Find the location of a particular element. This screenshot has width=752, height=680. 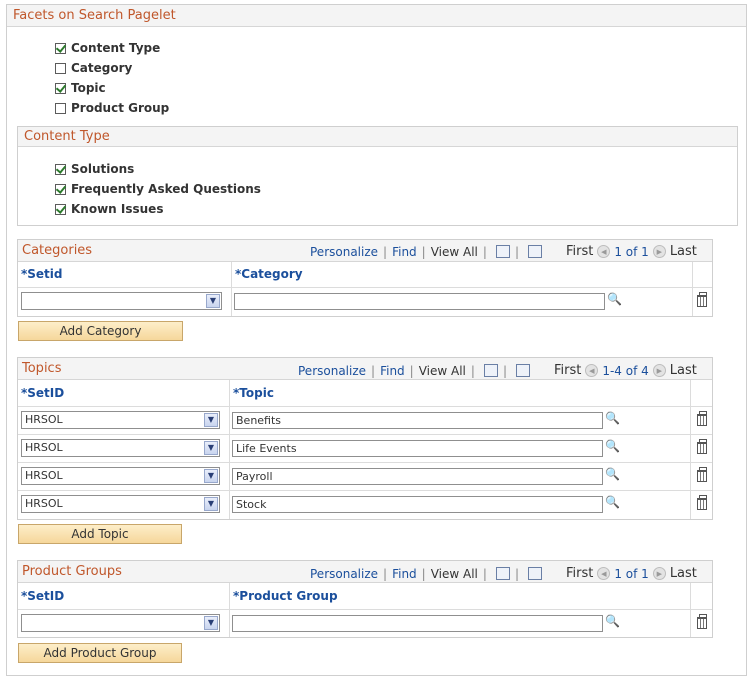

topics-title: Topics is located at coordinates (42, 368).